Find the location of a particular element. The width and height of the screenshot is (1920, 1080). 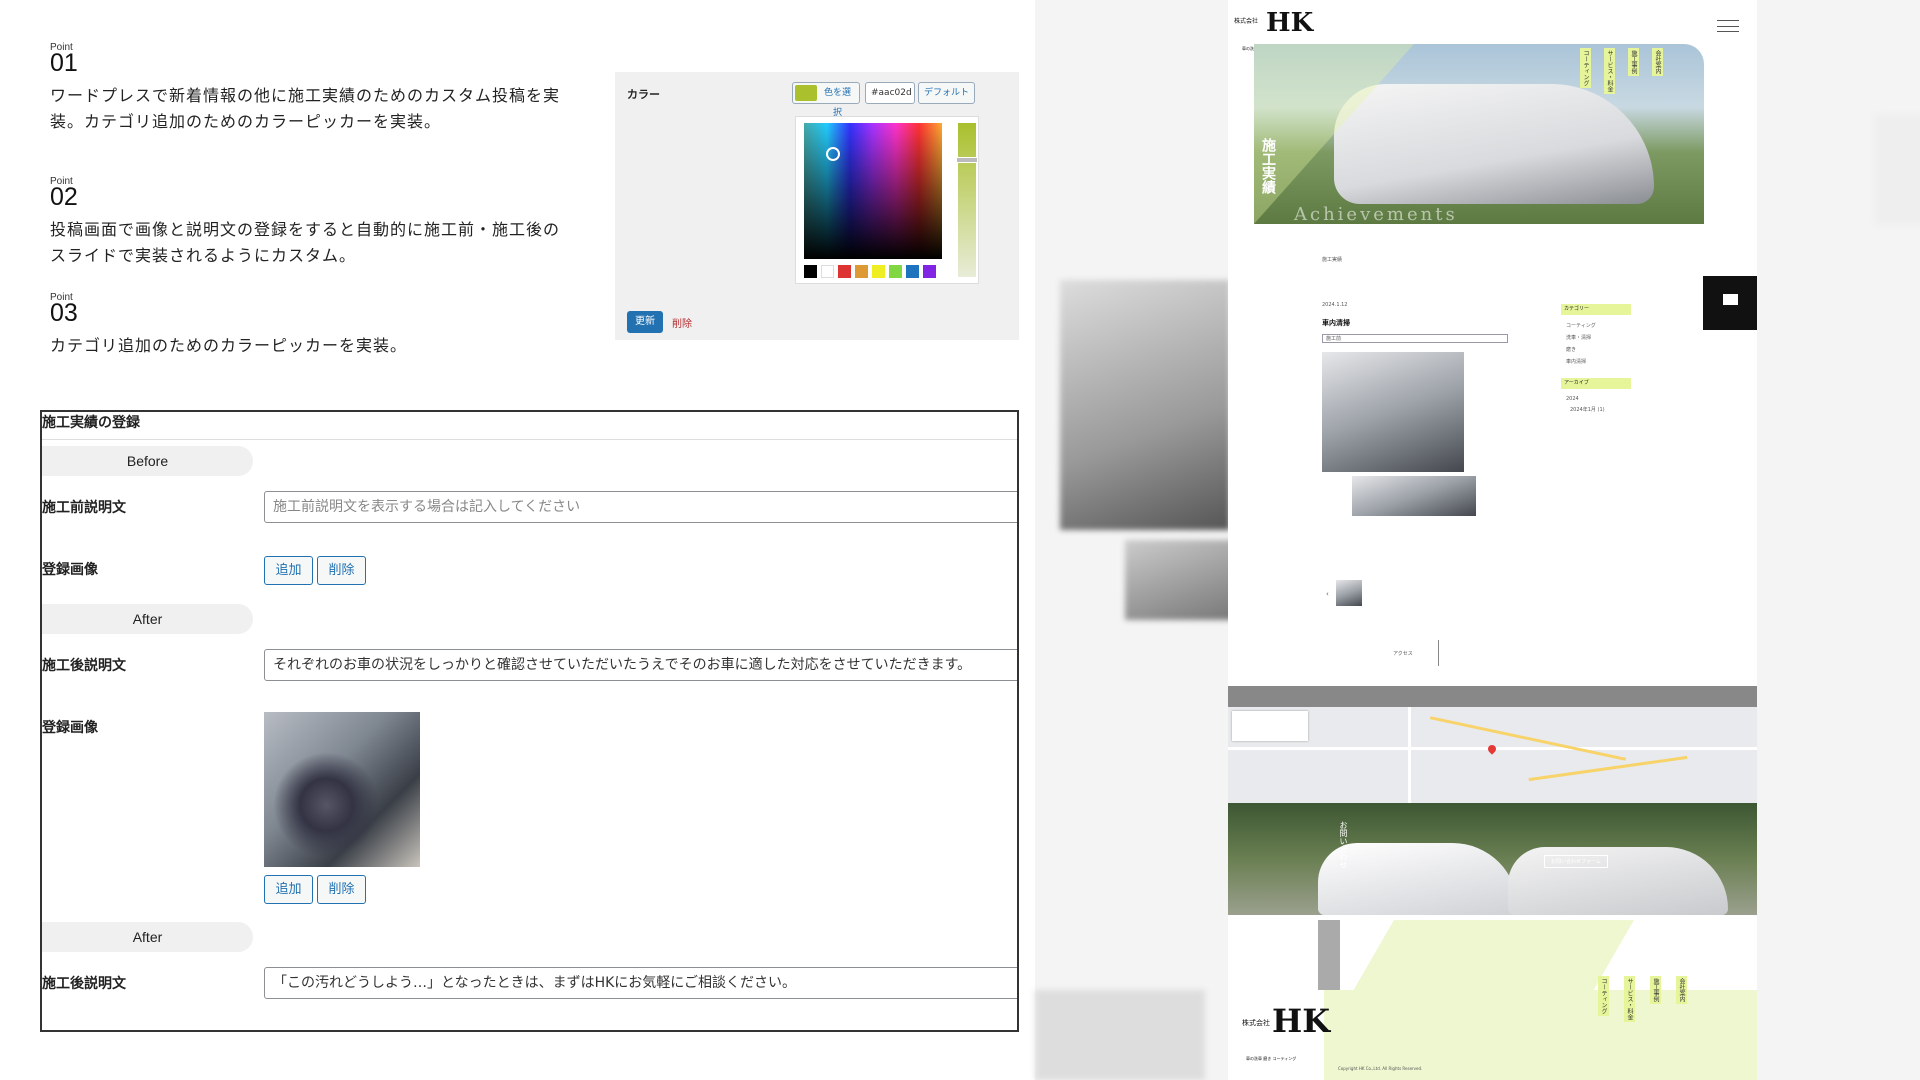

category-item: コーティング is located at coordinates (1581, 325).